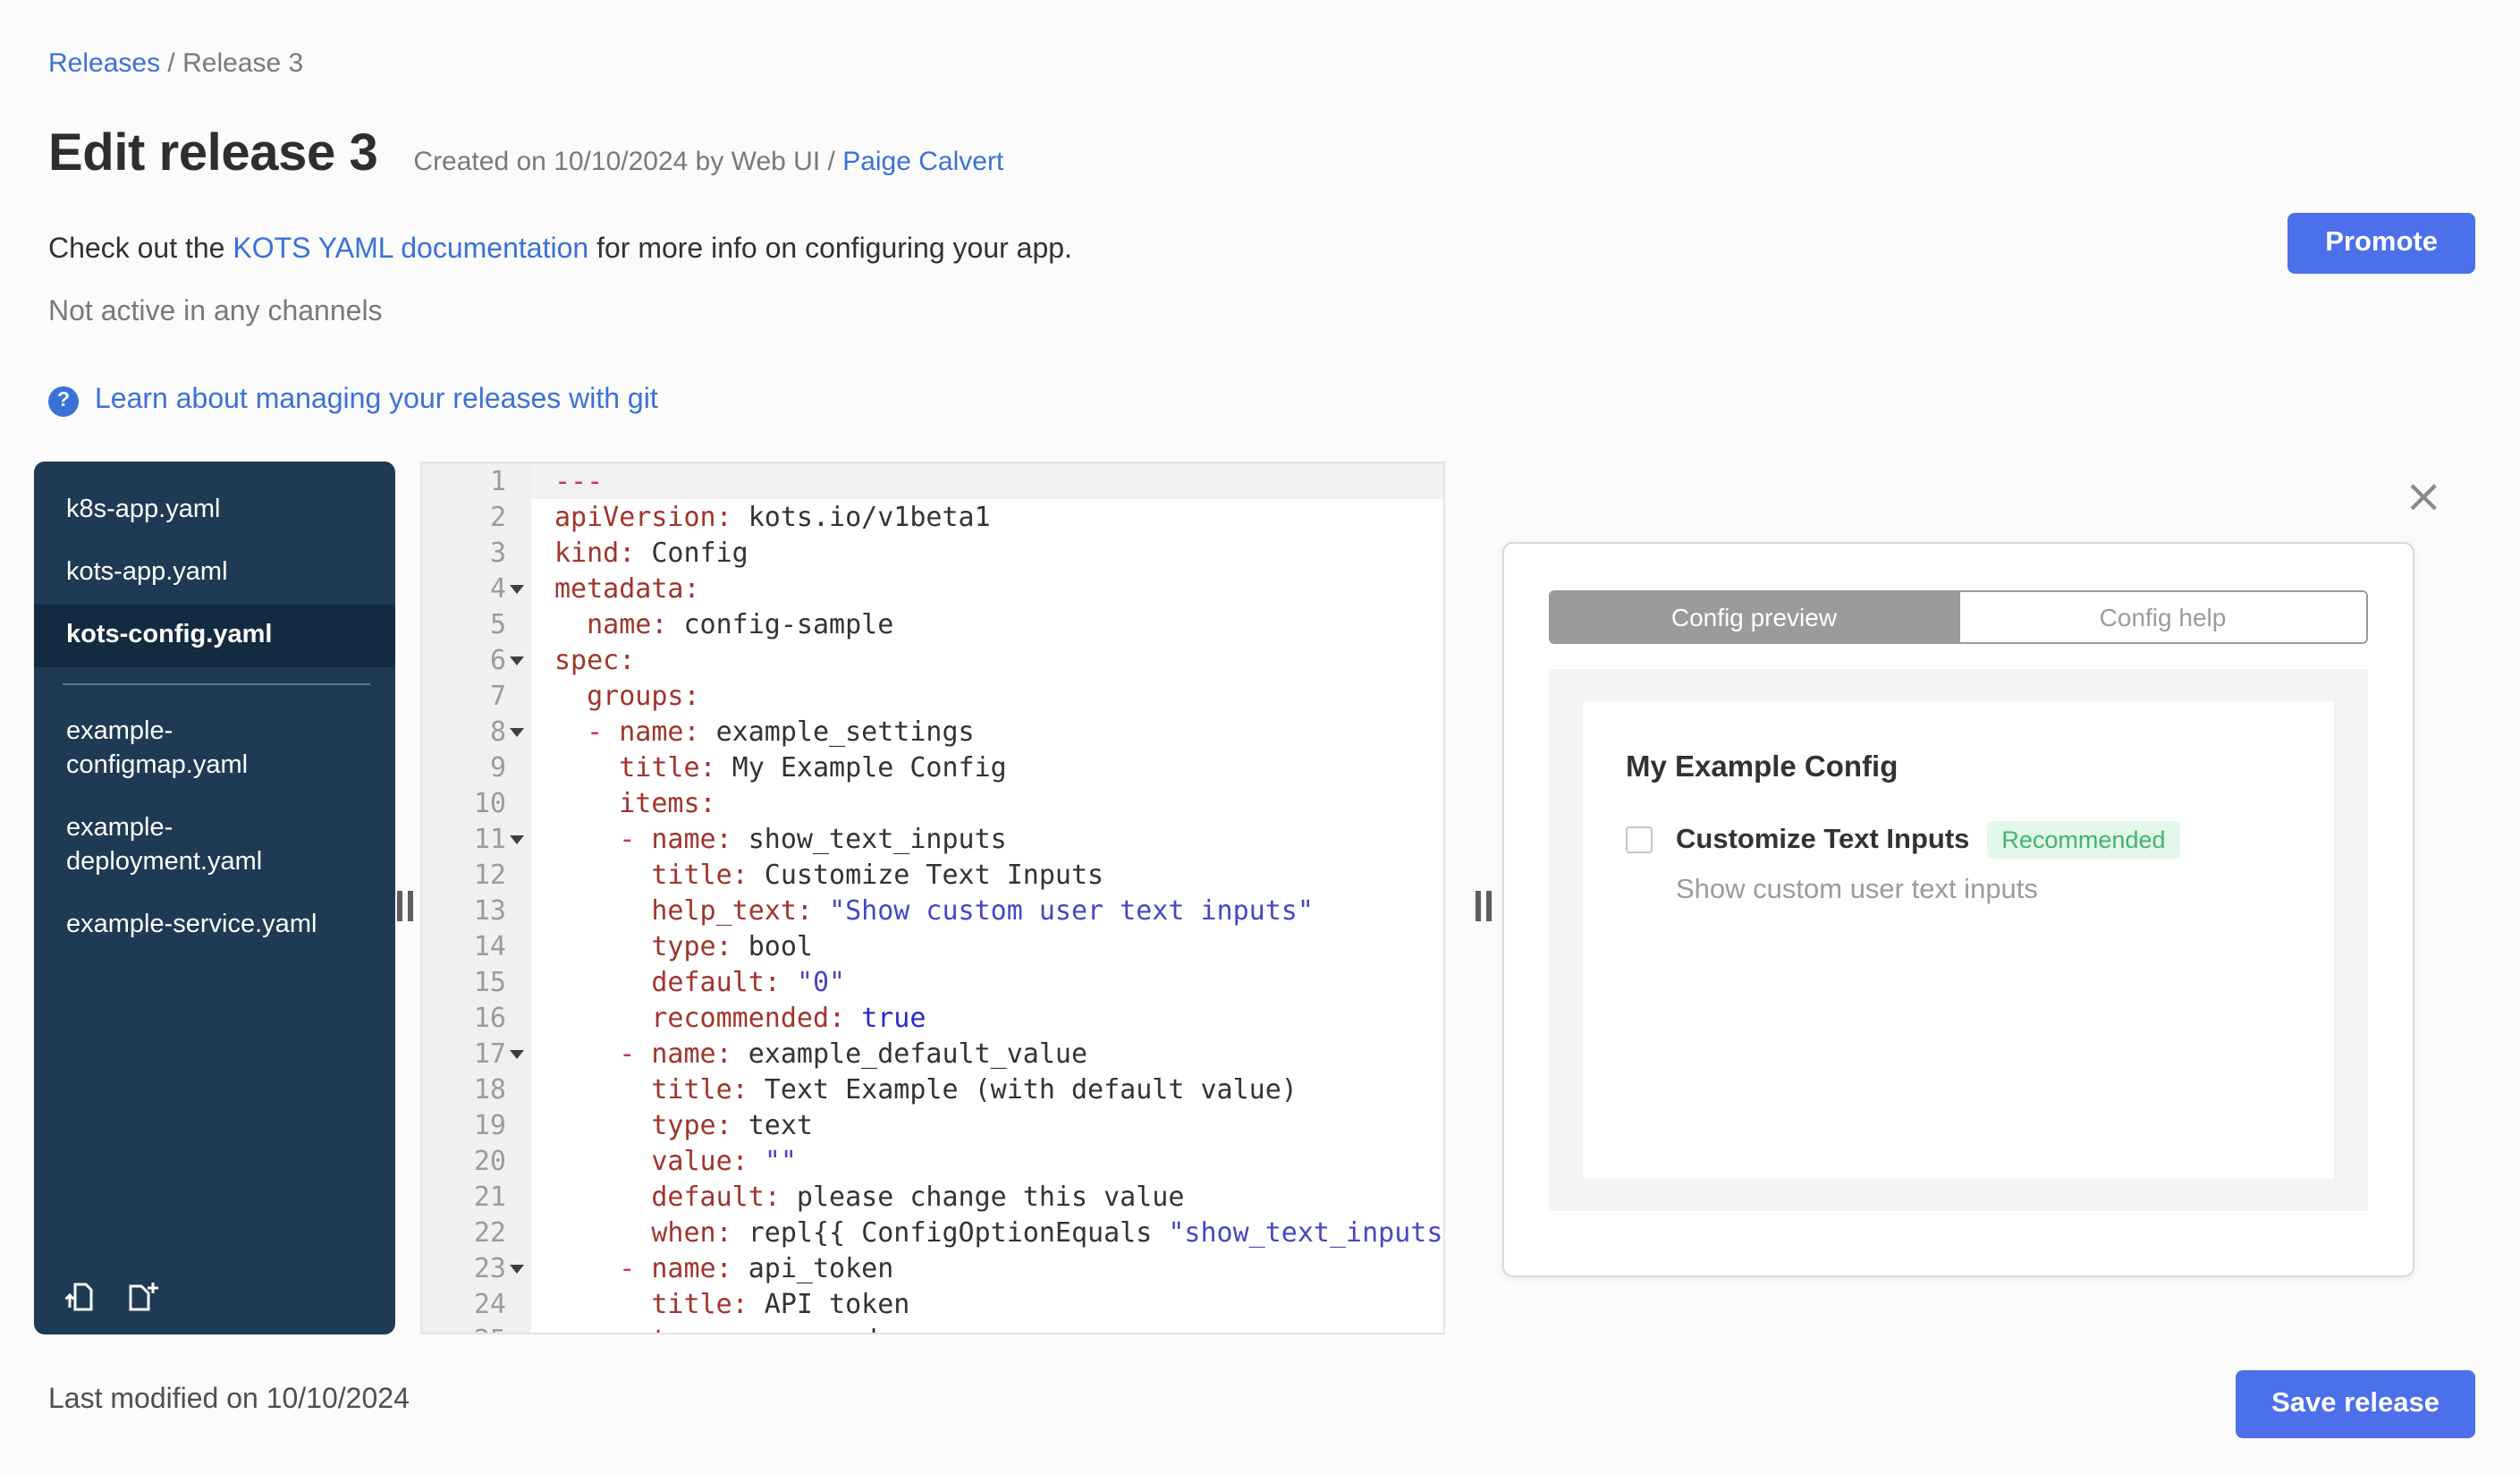  What do you see at coordinates (143, 1297) in the screenshot?
I see `new-file-icon` at bounding box center [143, 1297].